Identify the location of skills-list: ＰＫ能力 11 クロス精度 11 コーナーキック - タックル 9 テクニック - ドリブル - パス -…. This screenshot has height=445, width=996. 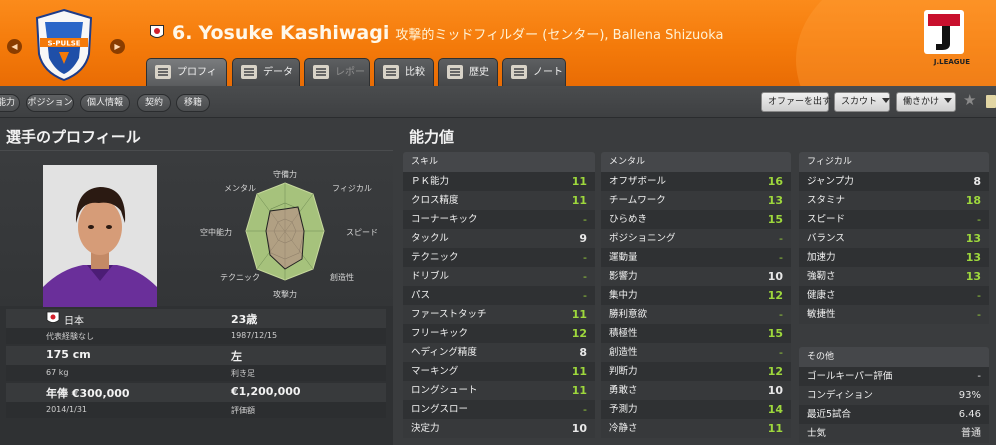
(499, 305).